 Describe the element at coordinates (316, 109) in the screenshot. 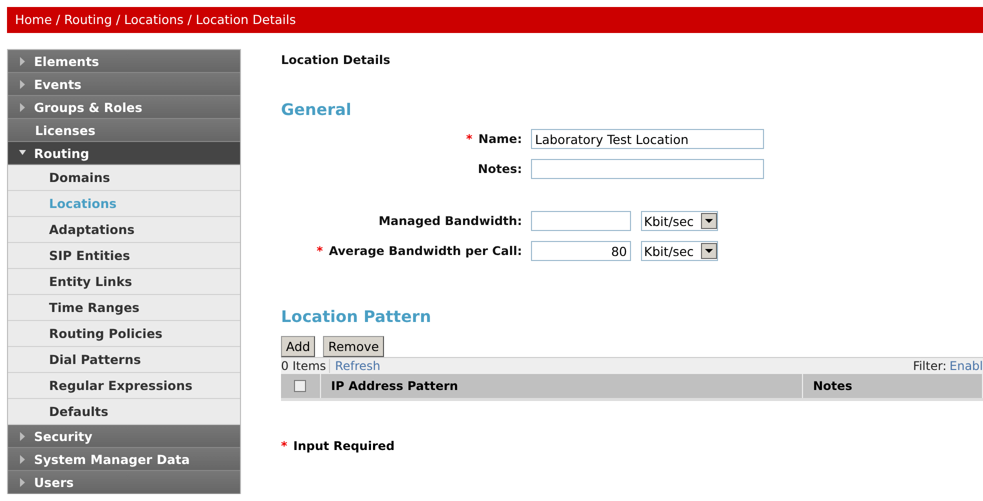

I see `section-title: General` at that location.